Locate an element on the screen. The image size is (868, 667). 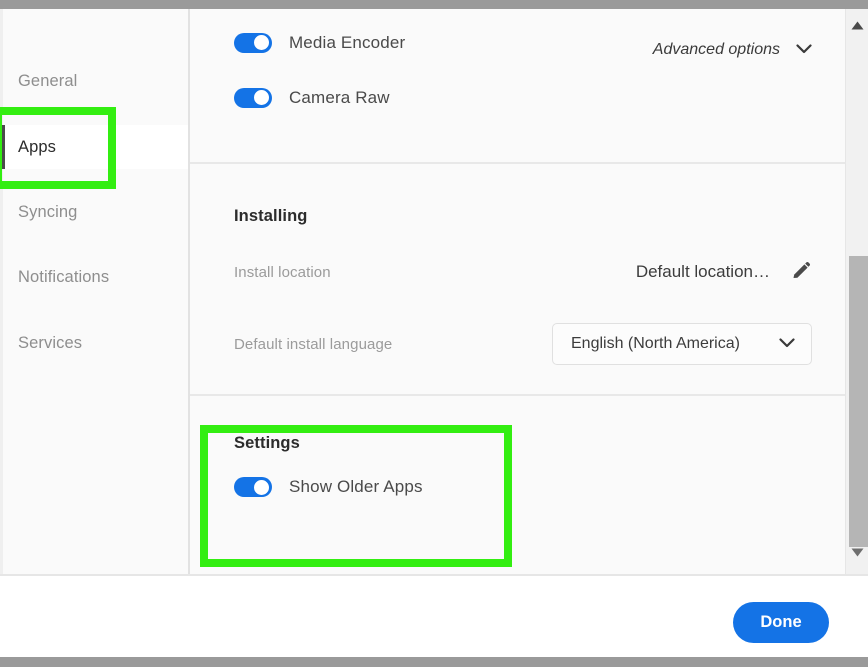
toggle-row-show-older-apps: Show Older Apps is located at coordinates (523, 487).